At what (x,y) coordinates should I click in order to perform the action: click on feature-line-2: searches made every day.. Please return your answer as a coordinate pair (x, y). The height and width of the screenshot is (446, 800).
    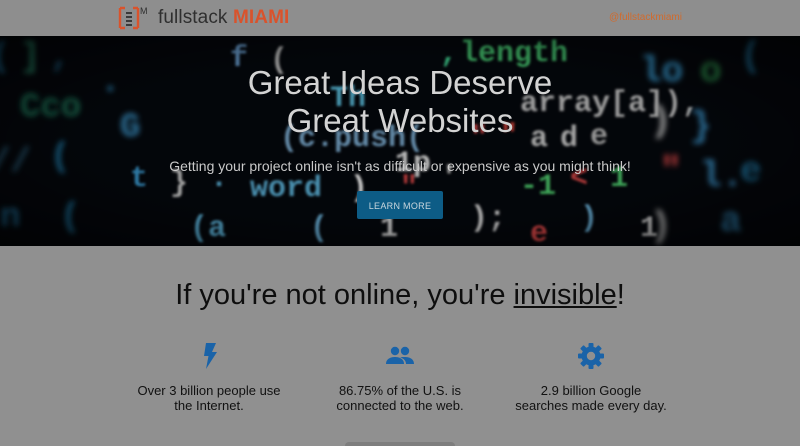
    Looking at the image, I should click on (591, 405).